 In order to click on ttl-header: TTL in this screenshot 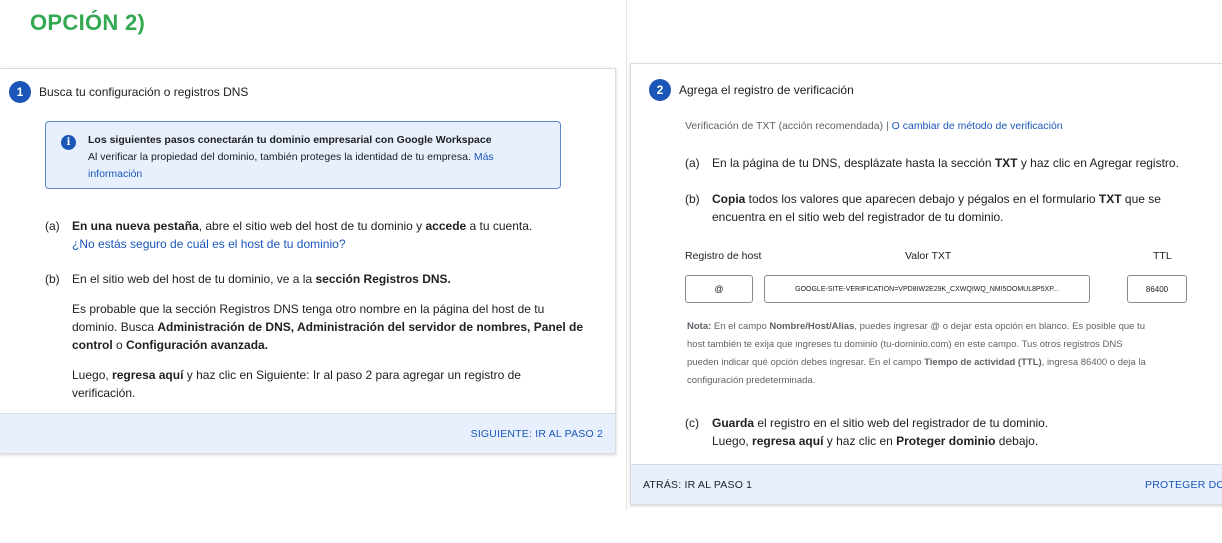, I will do `click(1162, 256)`.